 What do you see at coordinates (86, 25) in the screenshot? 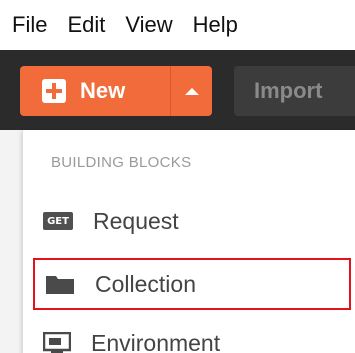
I see `menu-edit: Edit` at bounding box center [86, 25].